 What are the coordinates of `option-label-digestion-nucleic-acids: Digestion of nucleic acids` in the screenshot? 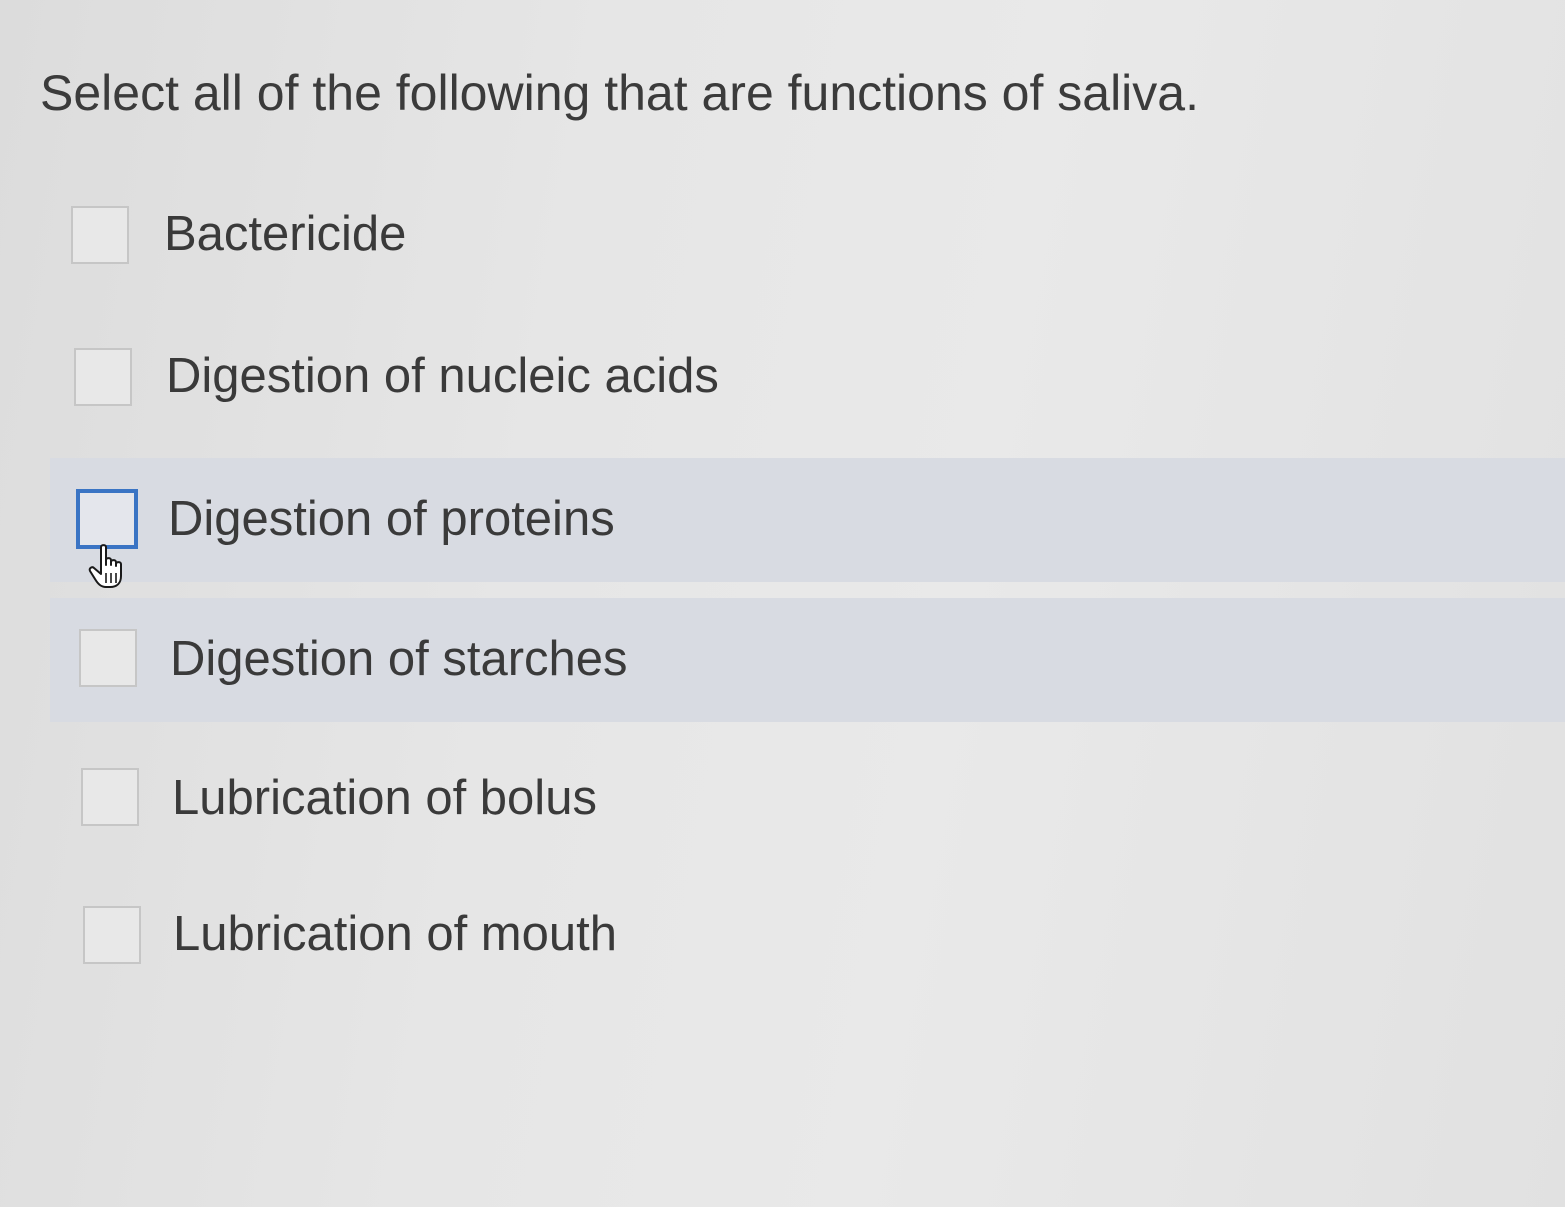 It's located at (442, 376).